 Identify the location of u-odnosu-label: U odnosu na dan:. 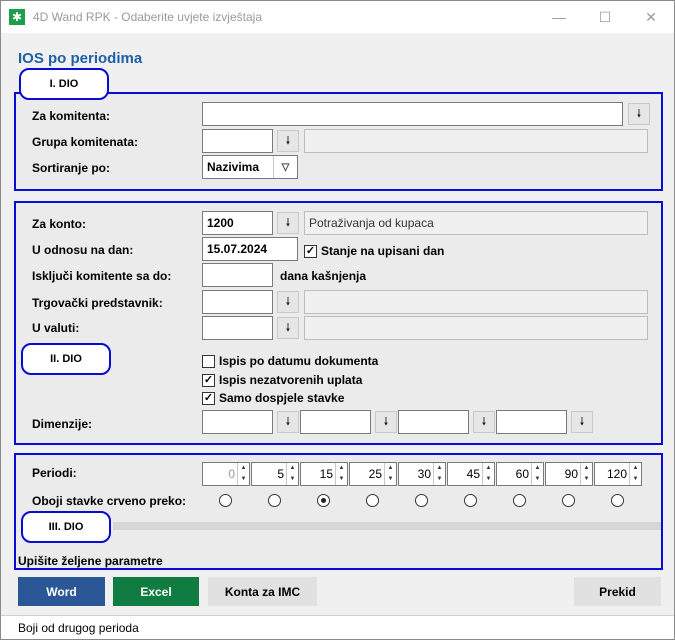
(83, 250).